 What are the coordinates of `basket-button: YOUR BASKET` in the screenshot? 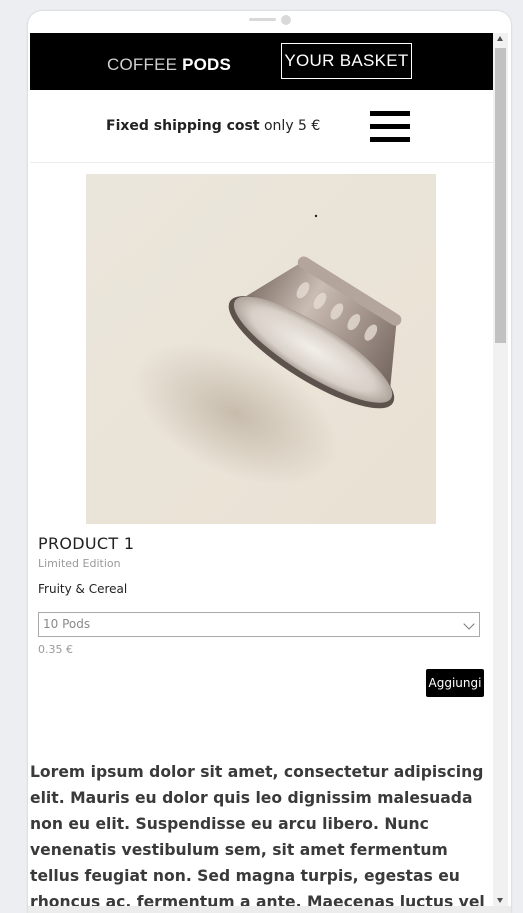 It's located at (346, 61).